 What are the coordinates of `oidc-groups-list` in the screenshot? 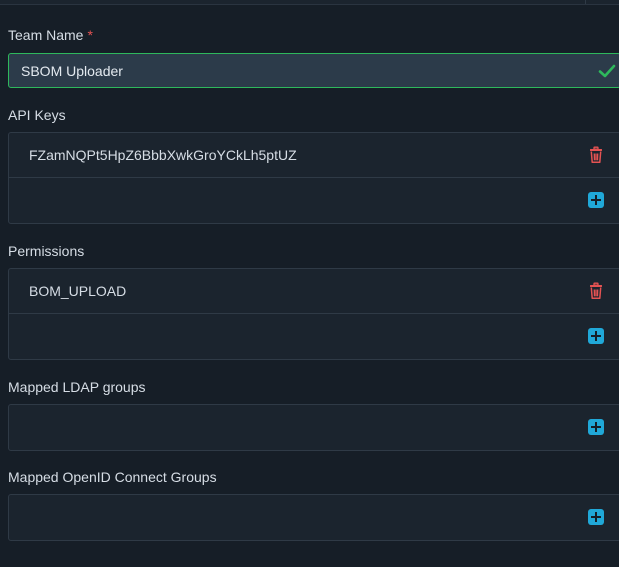 It's located at (313, 517).